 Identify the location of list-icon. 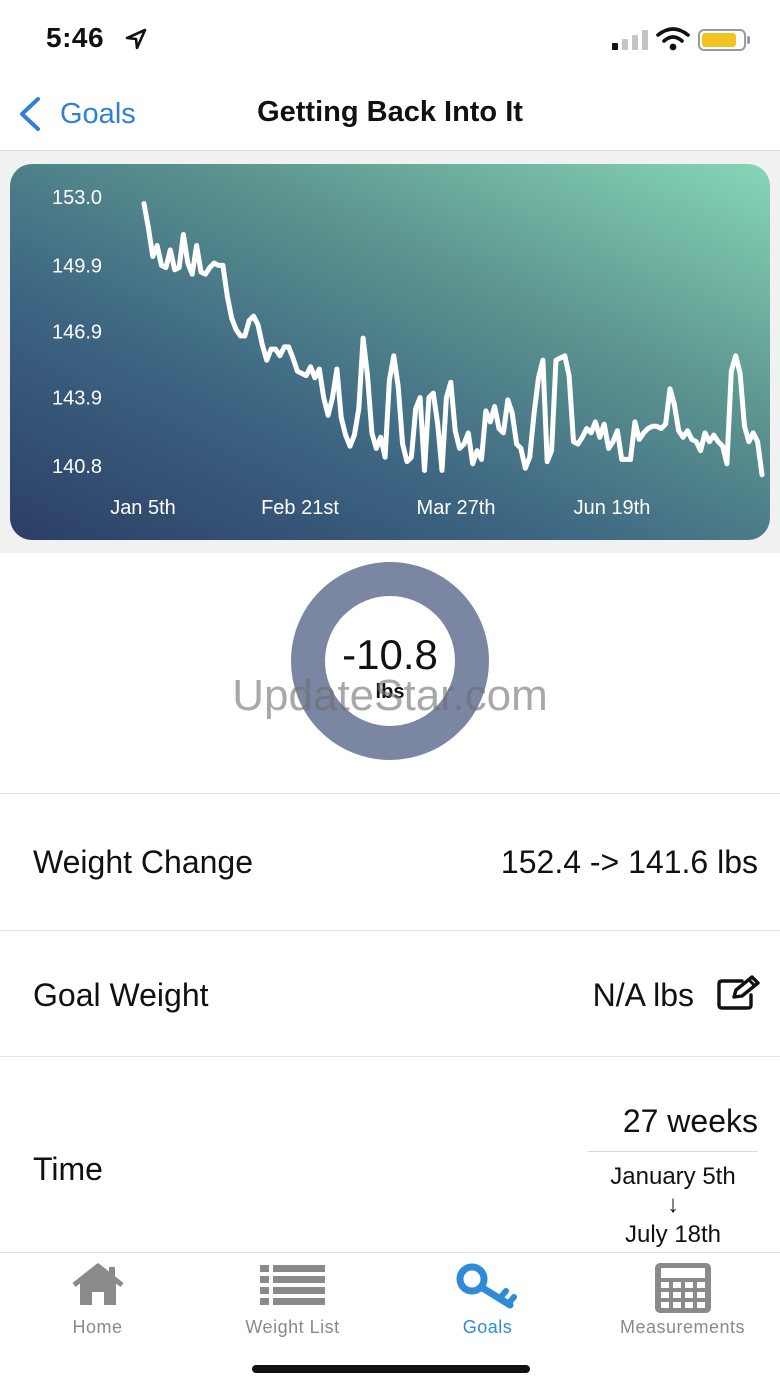
(292, 1285).